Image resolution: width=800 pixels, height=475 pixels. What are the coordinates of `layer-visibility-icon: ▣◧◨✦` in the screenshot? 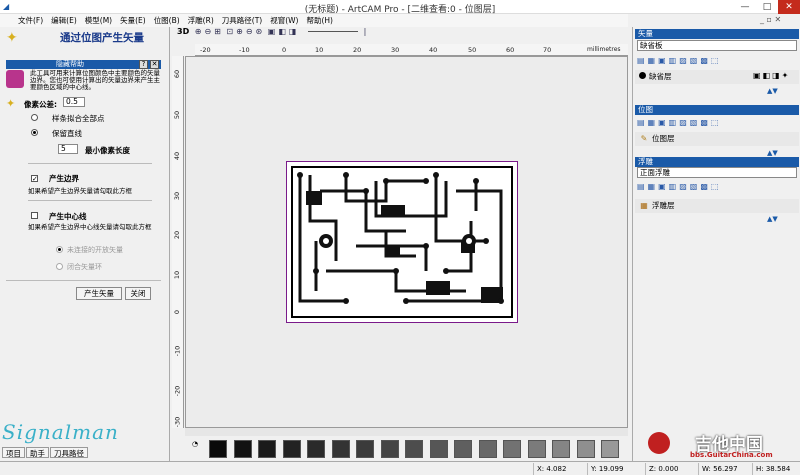 It's located at (771, 75).